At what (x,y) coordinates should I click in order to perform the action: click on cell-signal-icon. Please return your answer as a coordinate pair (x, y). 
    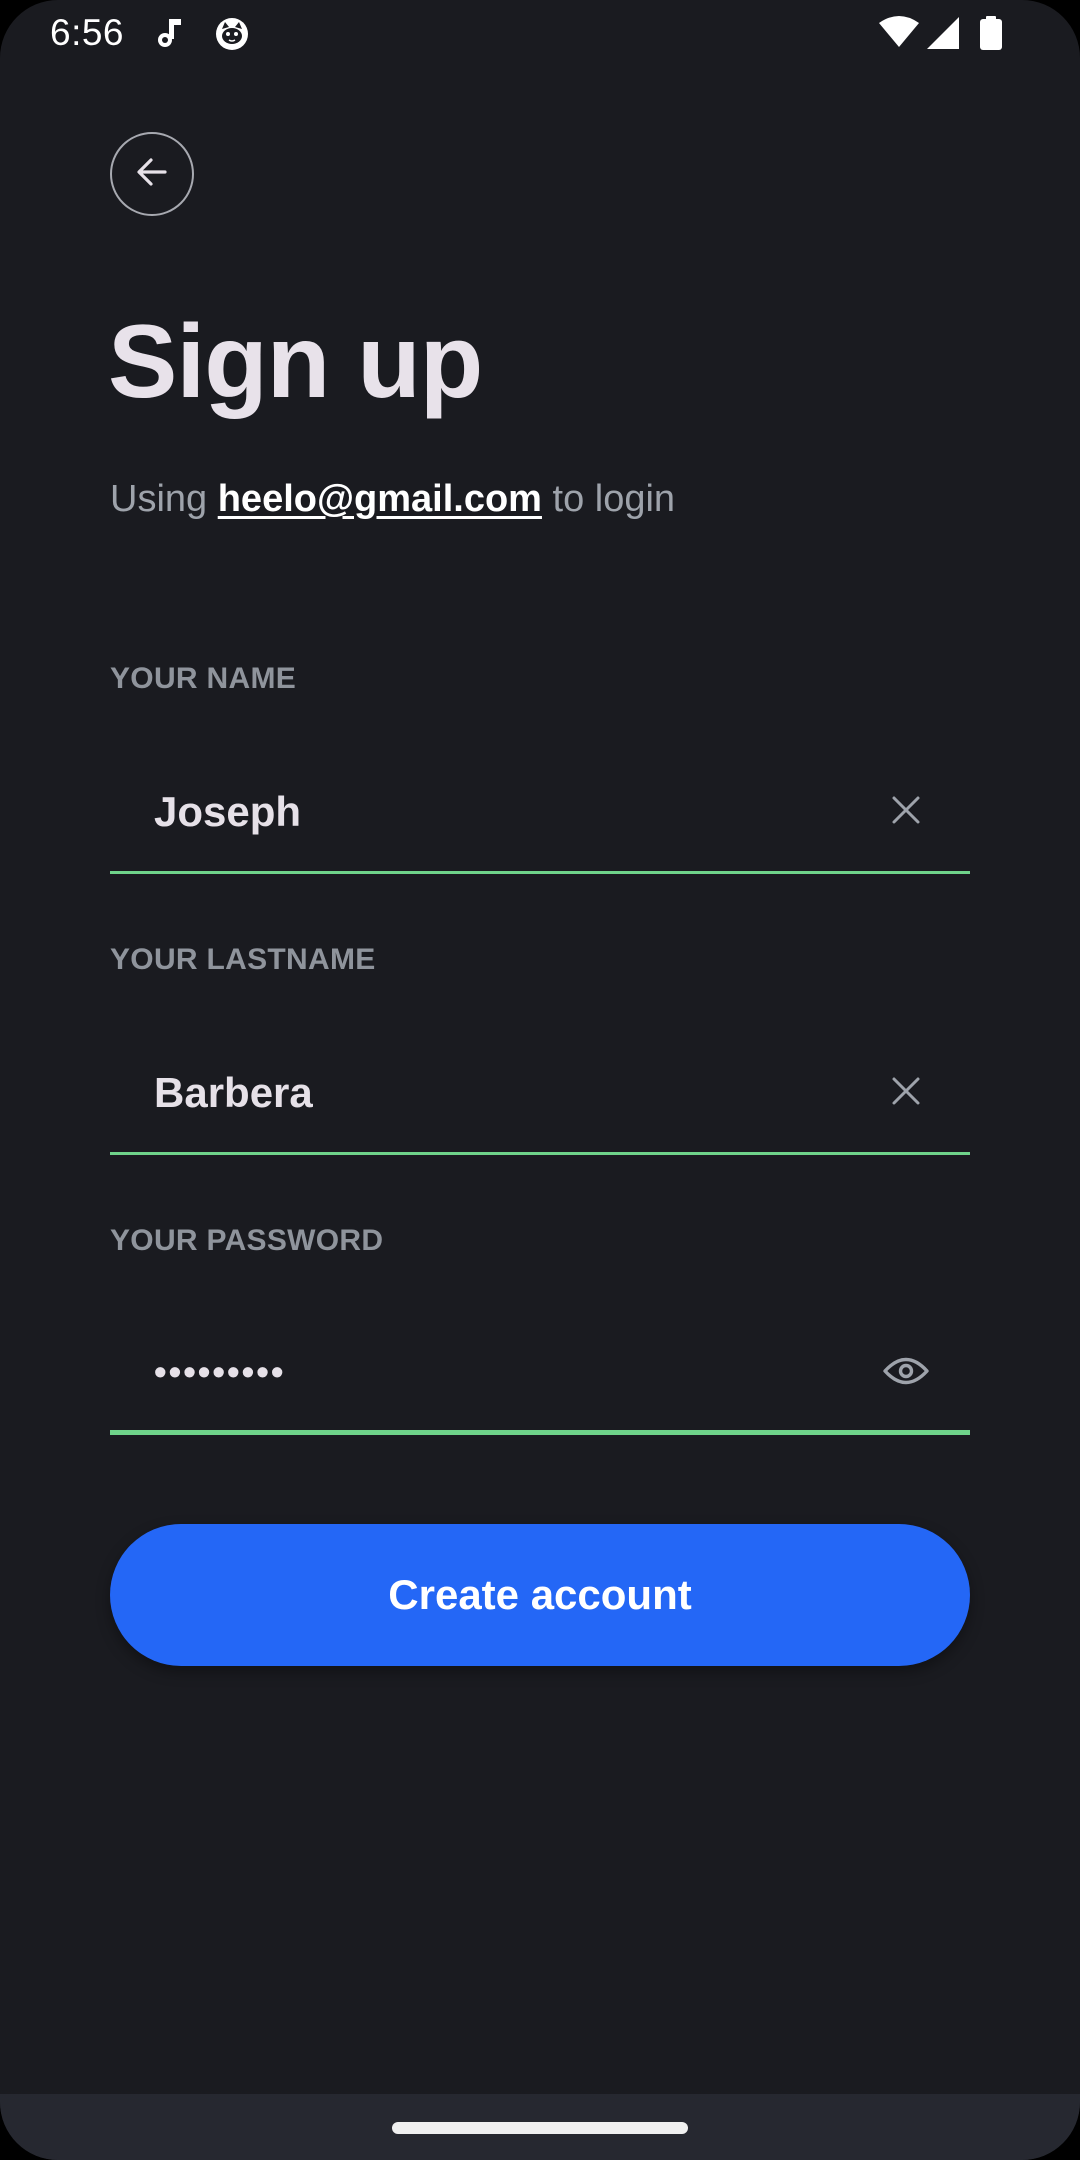
    Looking at the image, I should click on (943, 33).